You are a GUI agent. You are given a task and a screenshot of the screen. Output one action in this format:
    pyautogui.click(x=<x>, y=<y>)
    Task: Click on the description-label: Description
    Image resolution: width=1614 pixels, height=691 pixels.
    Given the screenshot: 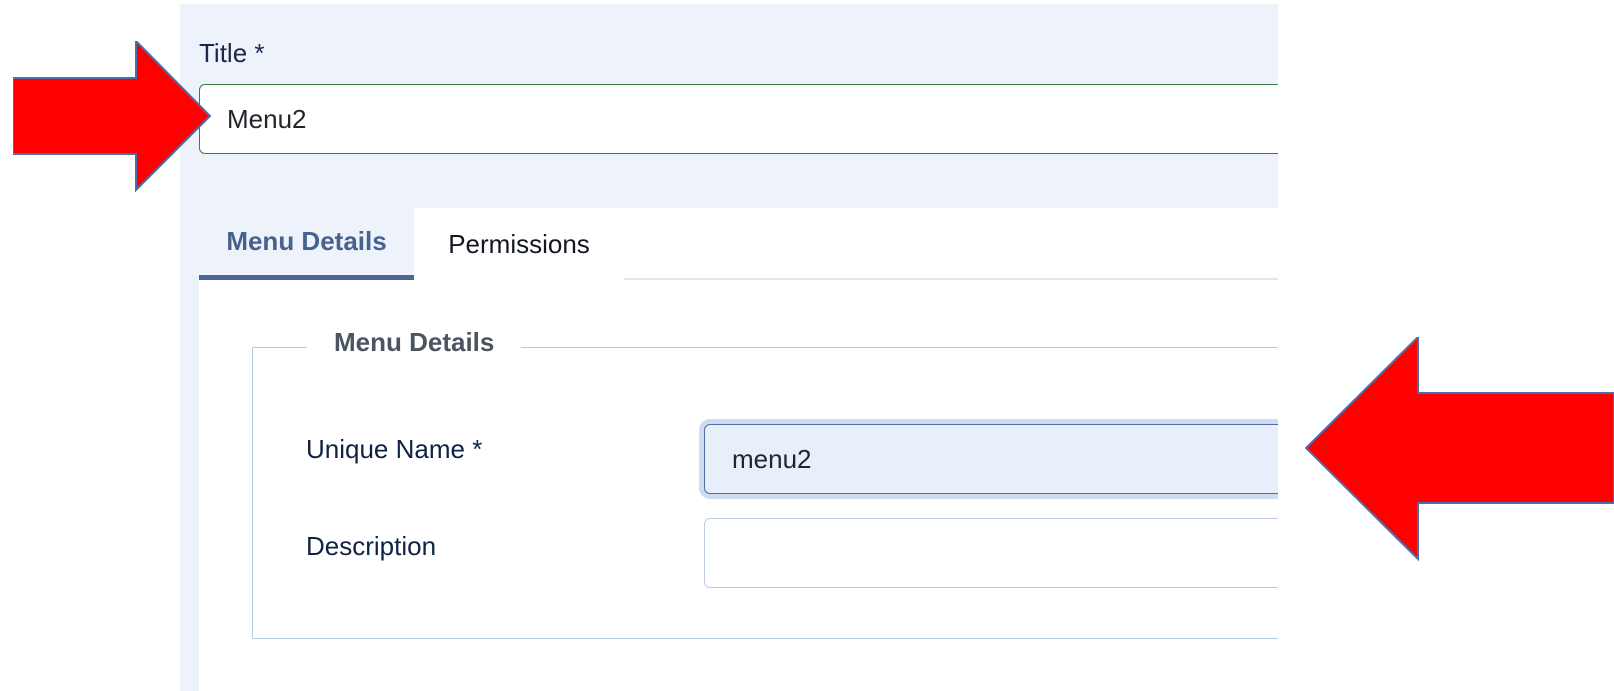 What is the action you would take?
    pyautogui.click(x=371, y=546)
    